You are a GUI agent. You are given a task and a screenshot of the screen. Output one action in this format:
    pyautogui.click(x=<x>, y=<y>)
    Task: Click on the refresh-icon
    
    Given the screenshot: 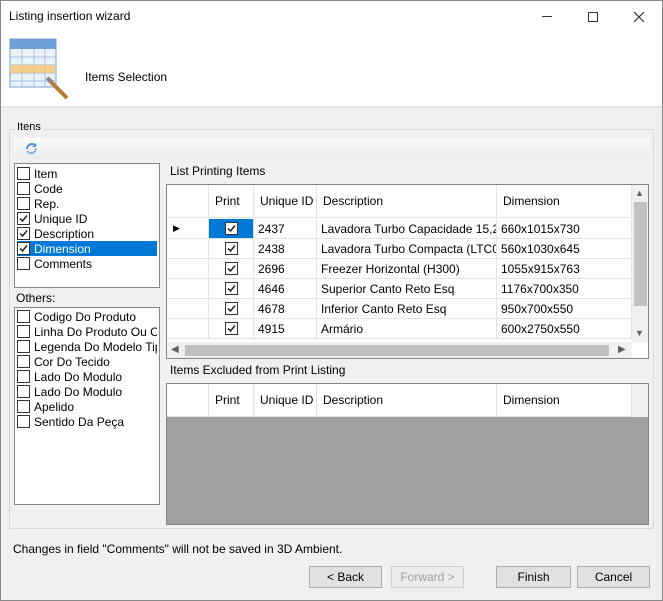 What is the action you would take?
    pyautogui.click(x=31, y=150)
    